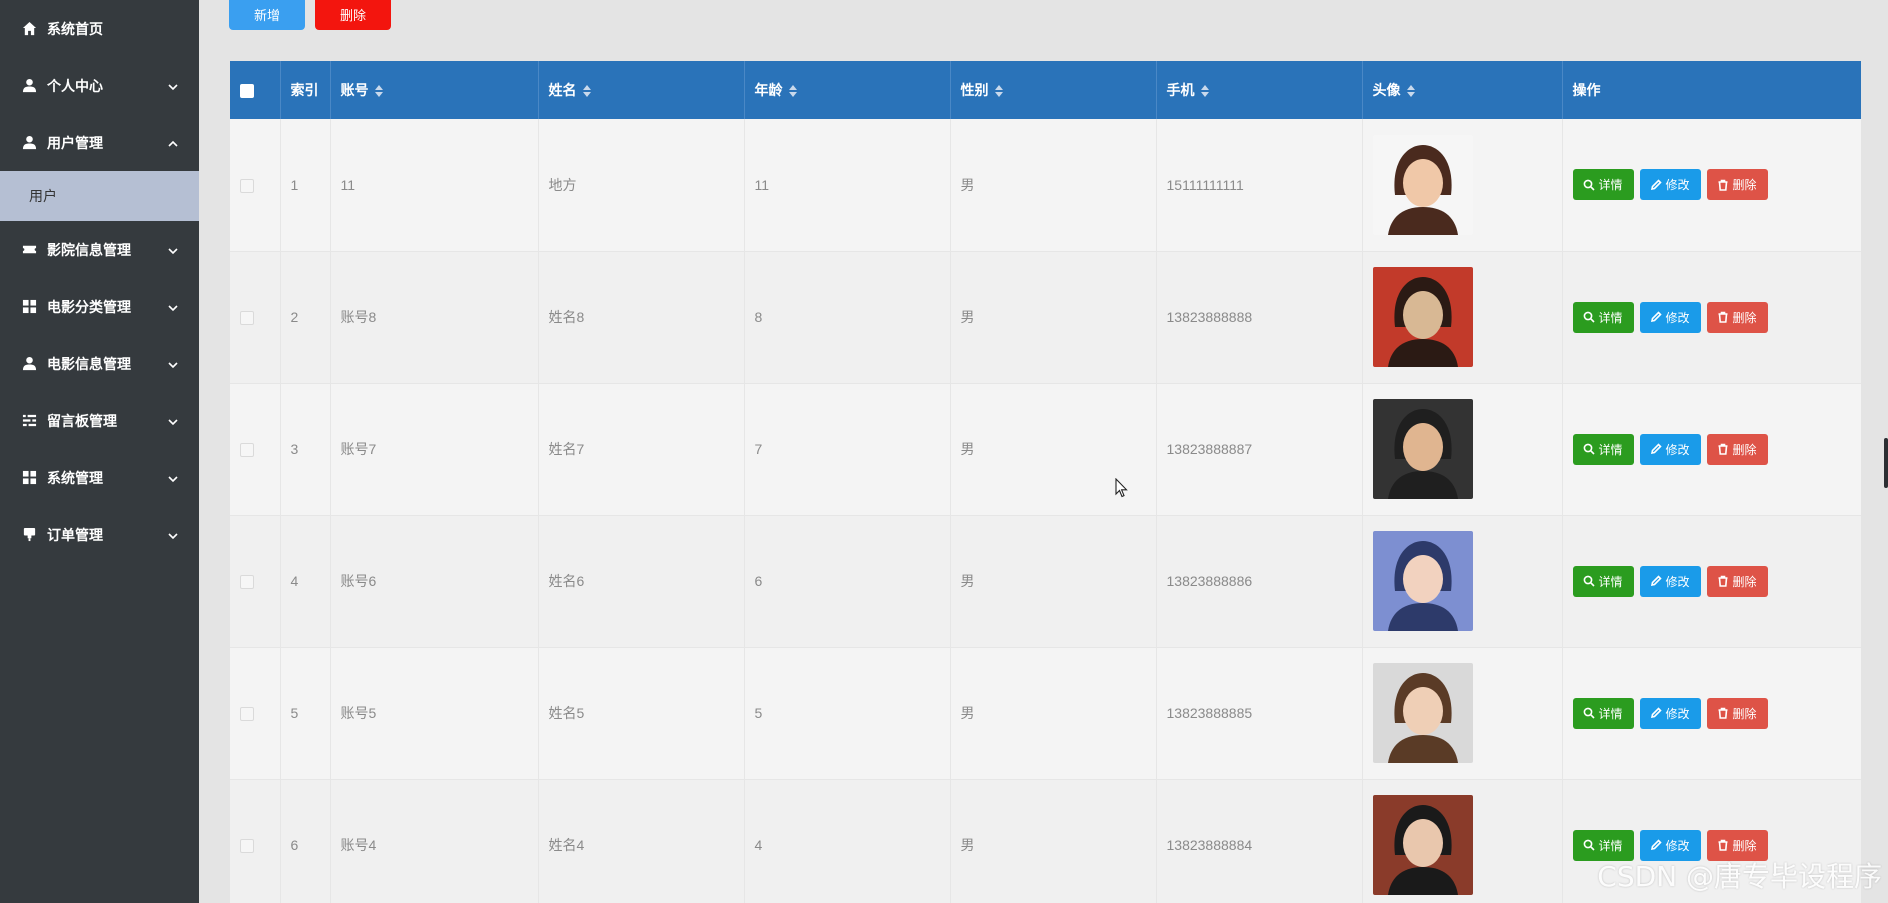 The image size is (1888, 903). What do you see at coordinates (1657, 581) in the screenshot?
I see `pencil-icon` at bounding box center [1657, 581].